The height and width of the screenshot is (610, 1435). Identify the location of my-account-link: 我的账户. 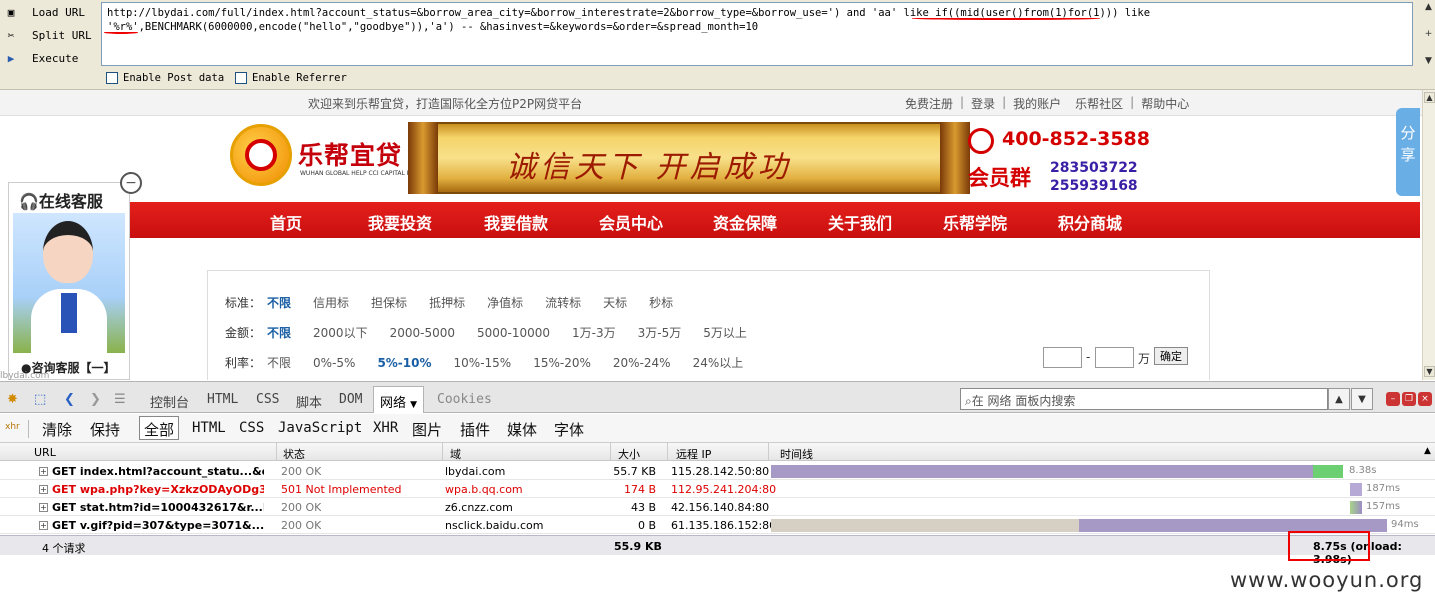
(1037, 103).